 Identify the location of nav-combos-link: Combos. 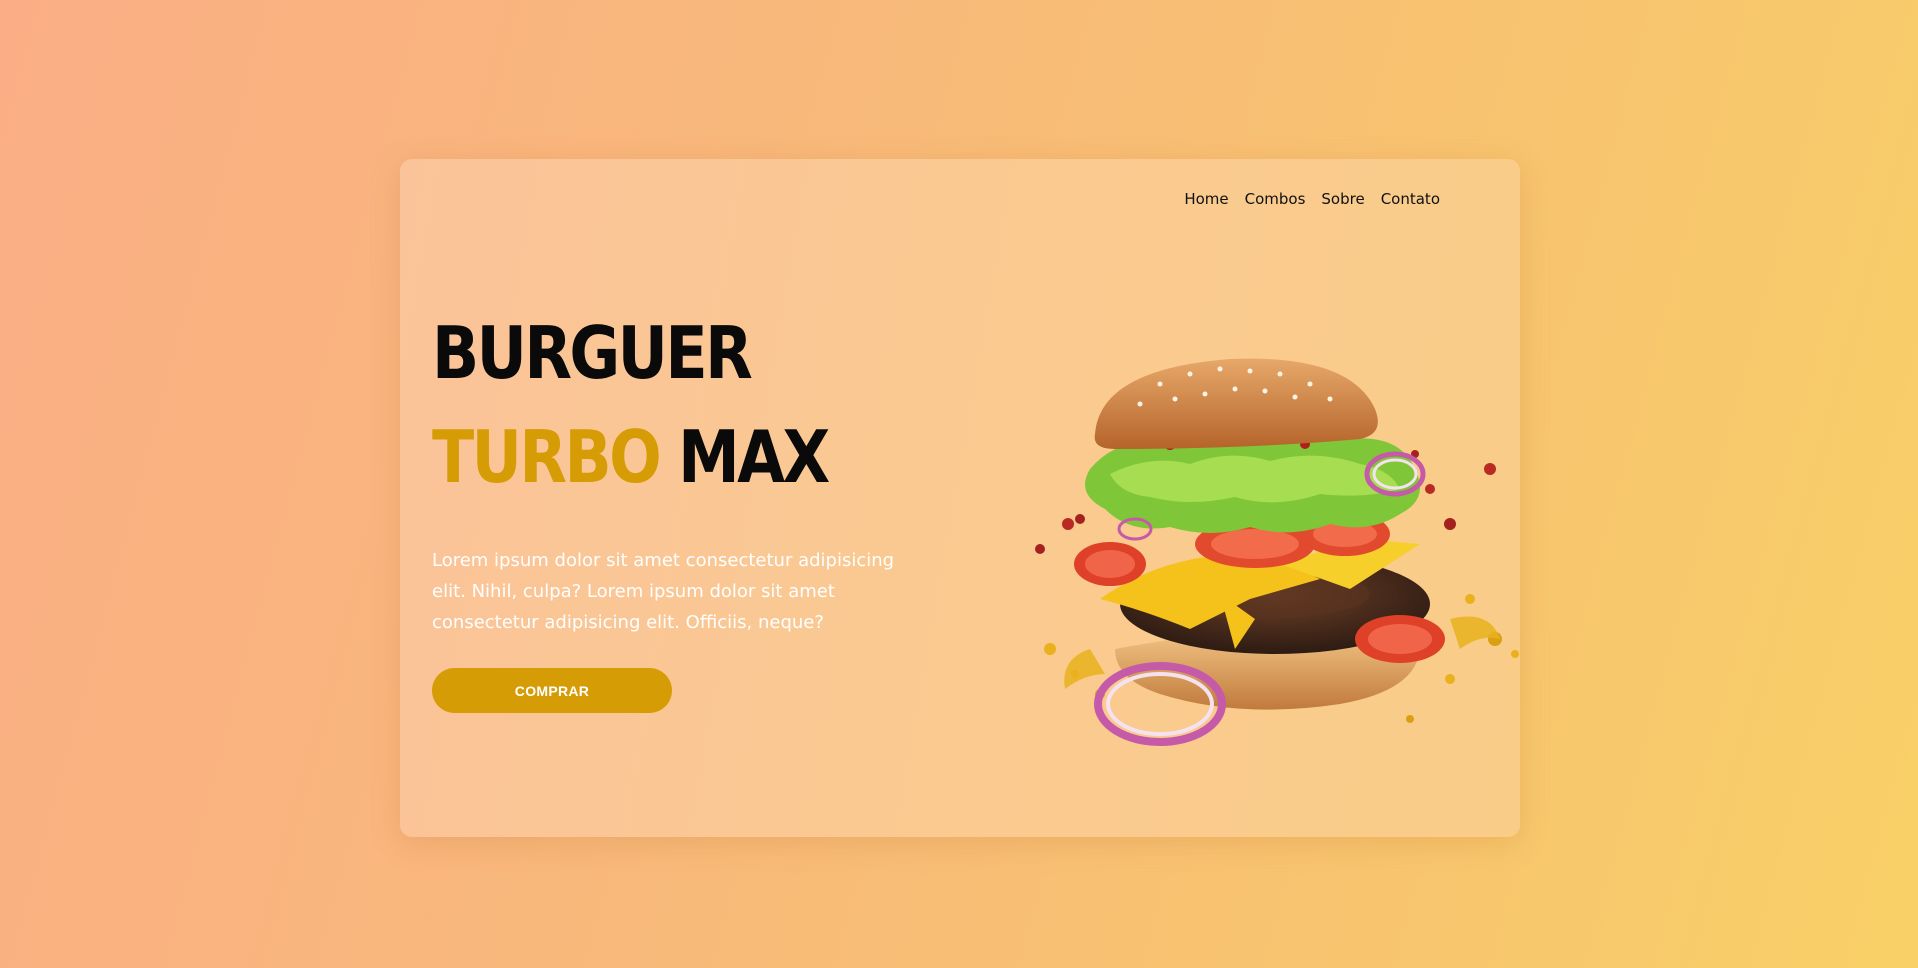
(1275, 199).